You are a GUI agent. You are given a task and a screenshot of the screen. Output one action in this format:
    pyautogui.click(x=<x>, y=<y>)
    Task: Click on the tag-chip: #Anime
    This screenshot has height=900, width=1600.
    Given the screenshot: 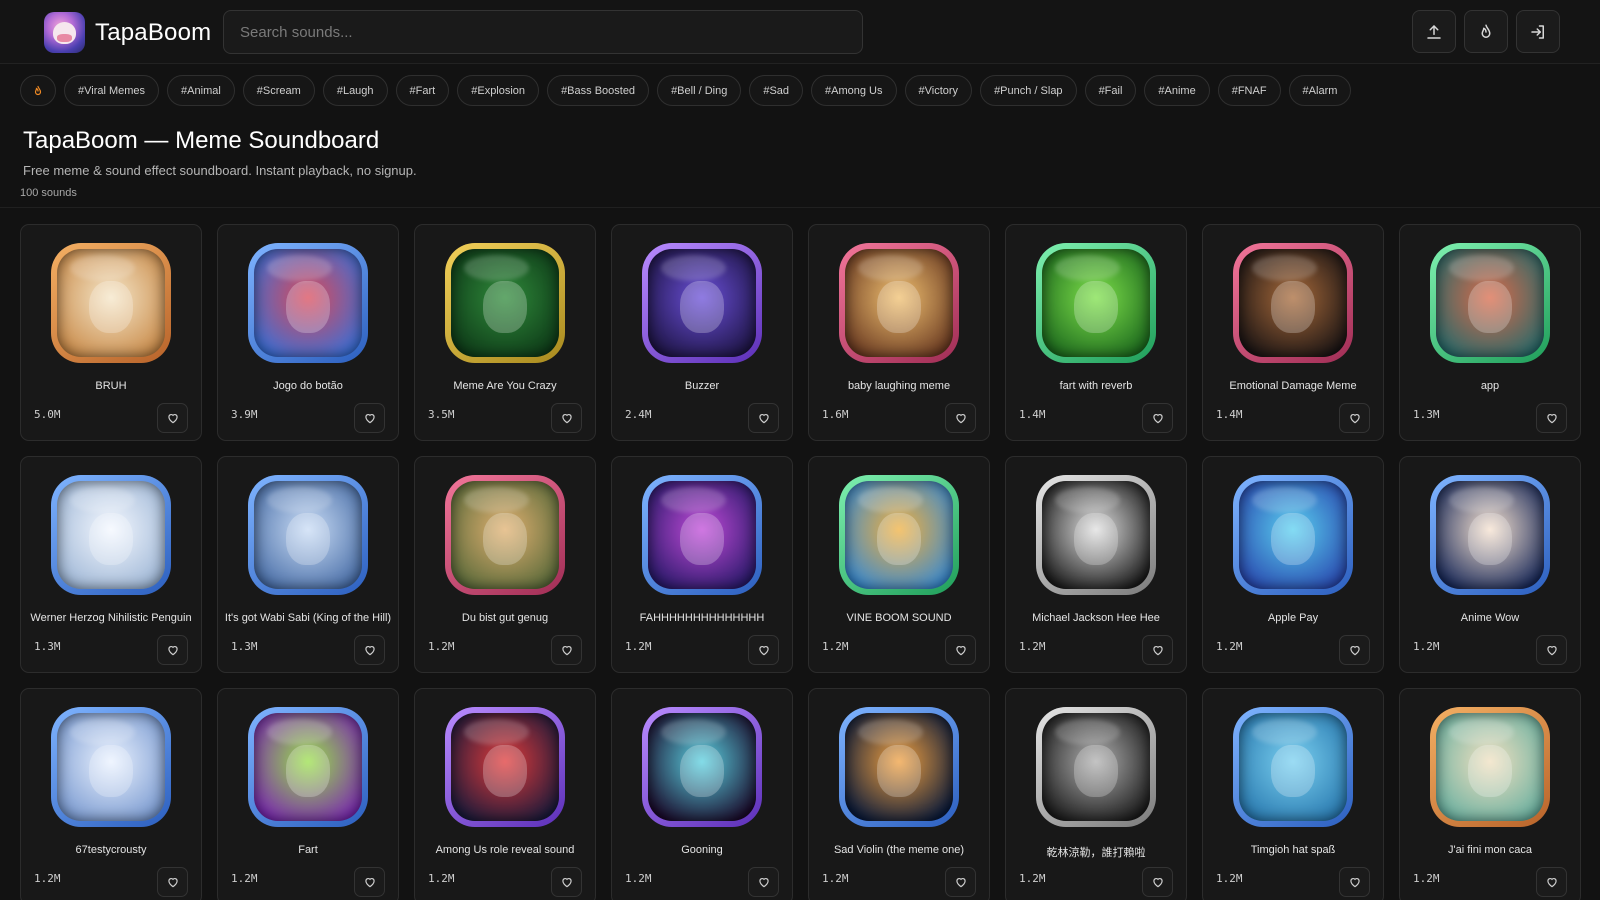 What is the action you would take?
    pyautogui.click(x=1177, y=90)
    